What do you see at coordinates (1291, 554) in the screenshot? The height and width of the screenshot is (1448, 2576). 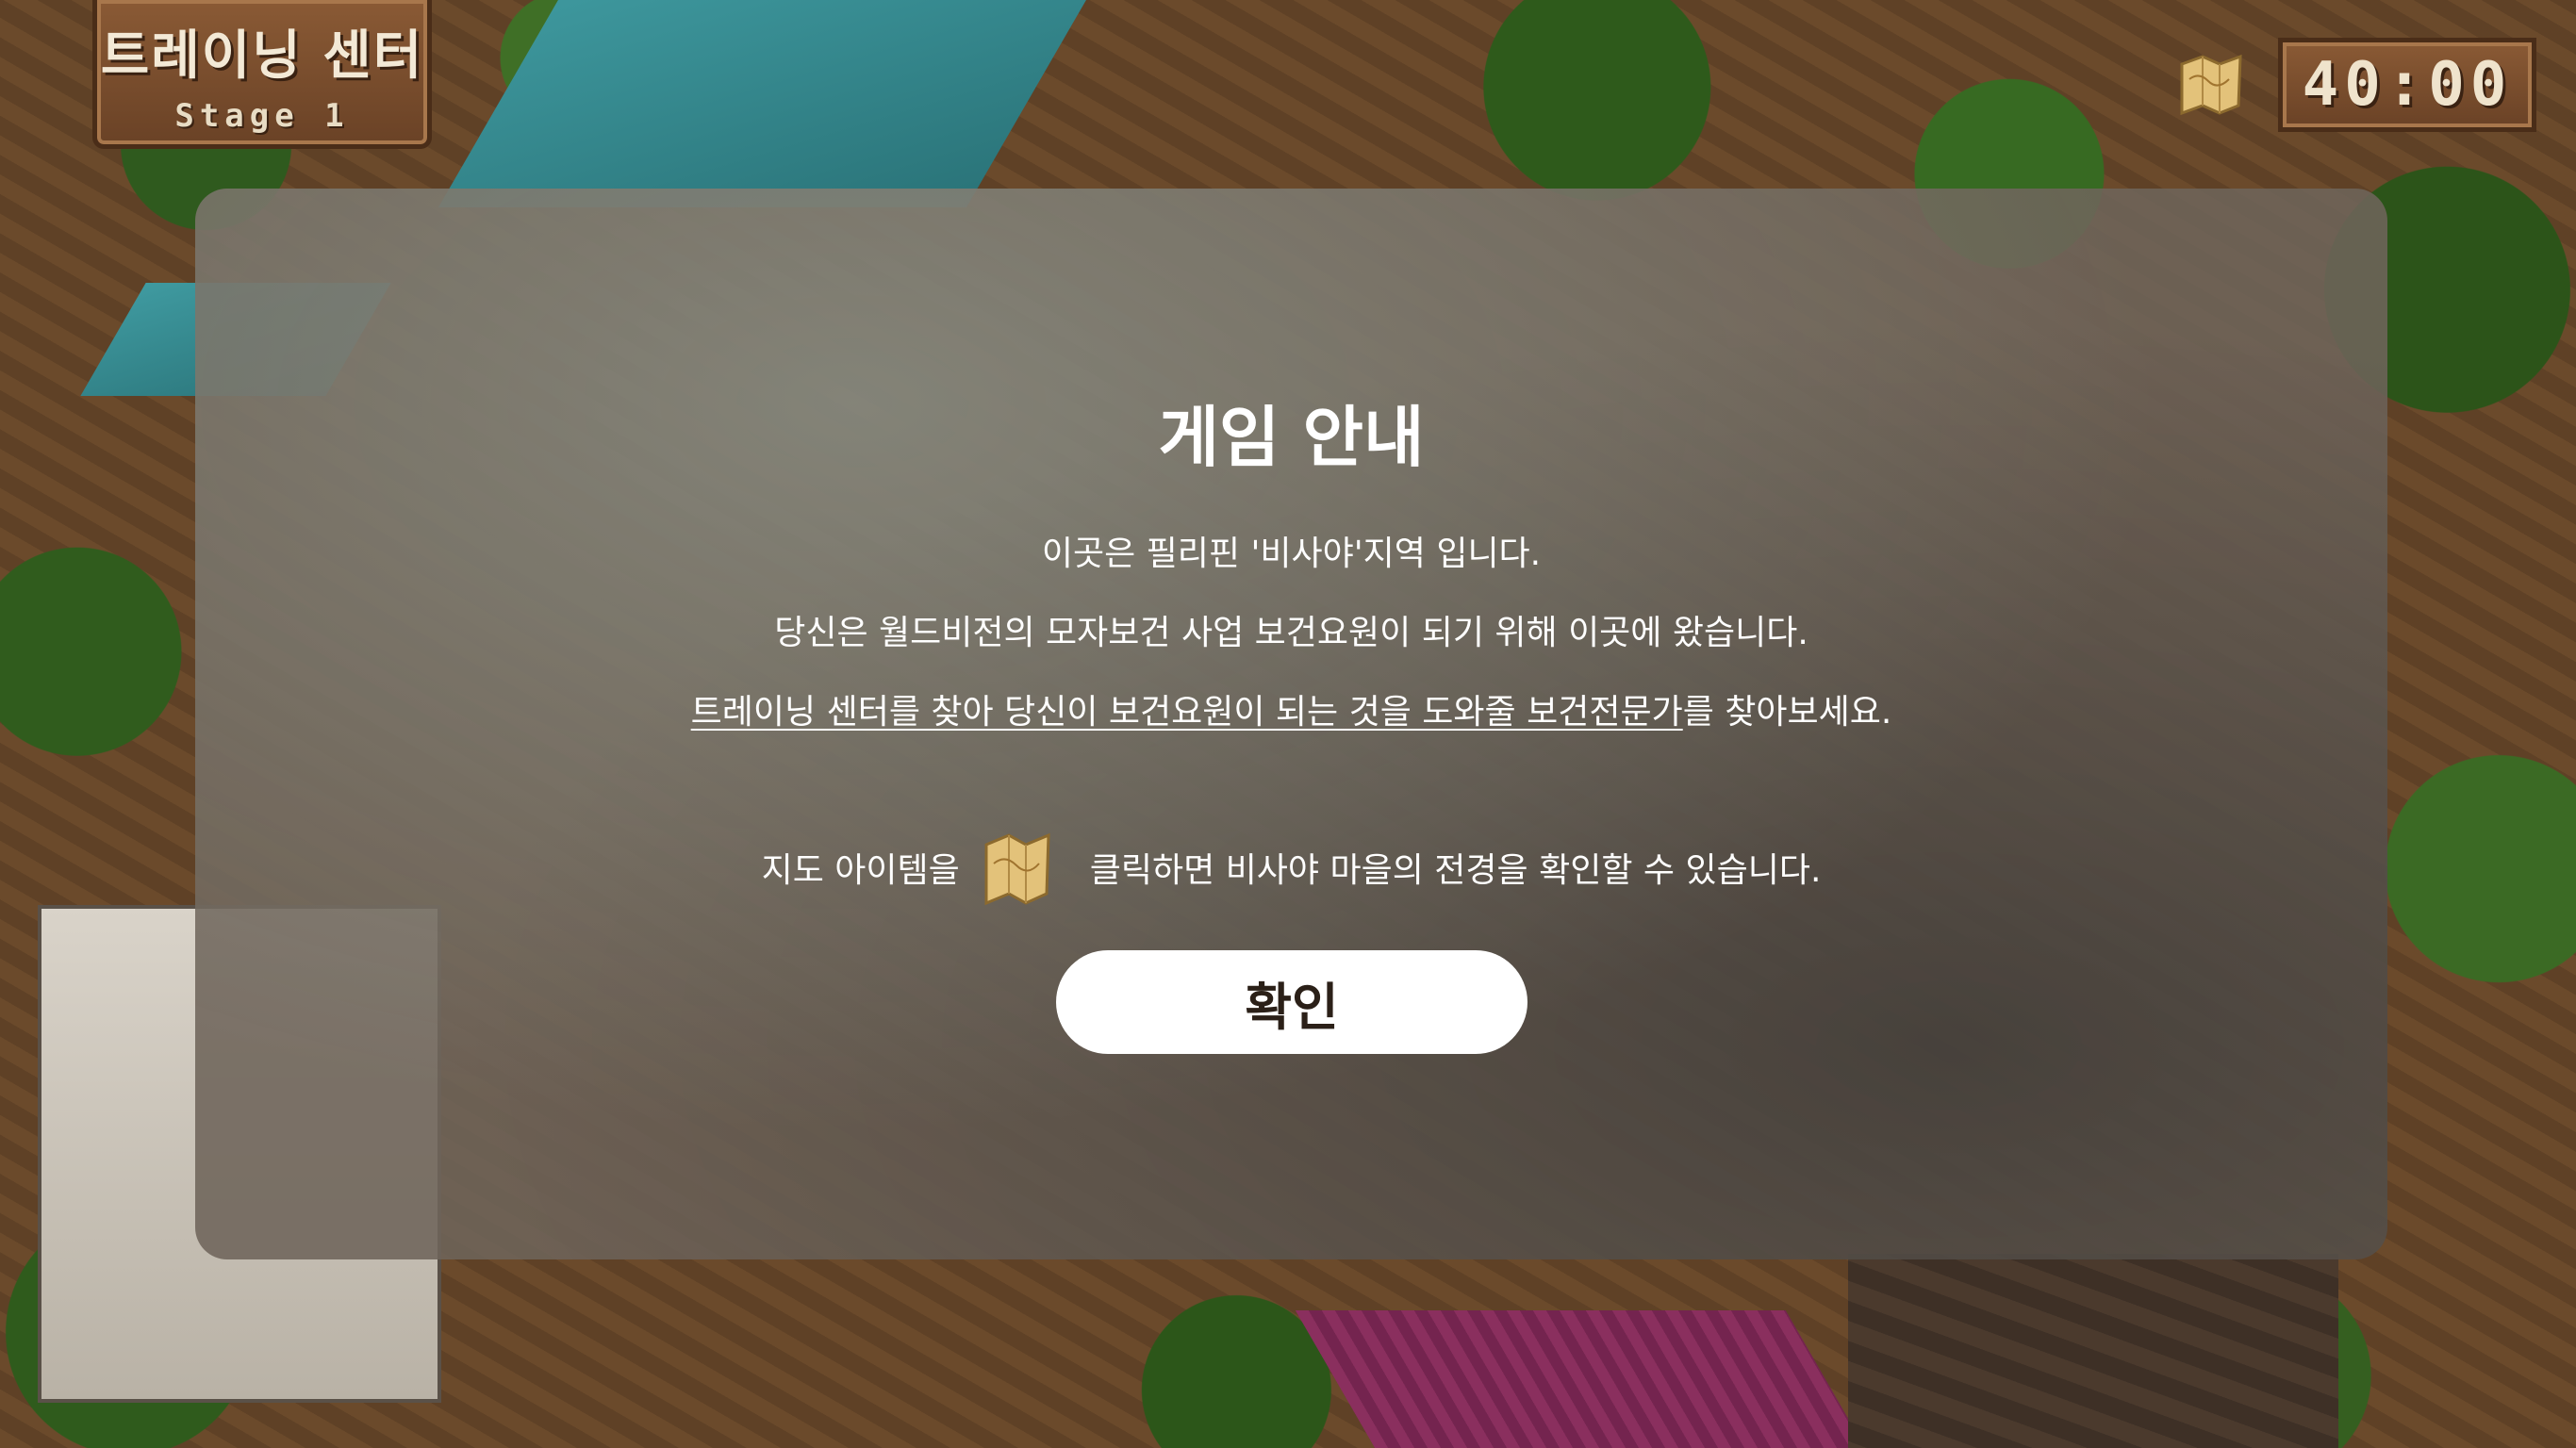 I see `guide-text-line1: 이곳은 필리핀 '비사야'지역 입니다.` at bounding box center [1291, 554].